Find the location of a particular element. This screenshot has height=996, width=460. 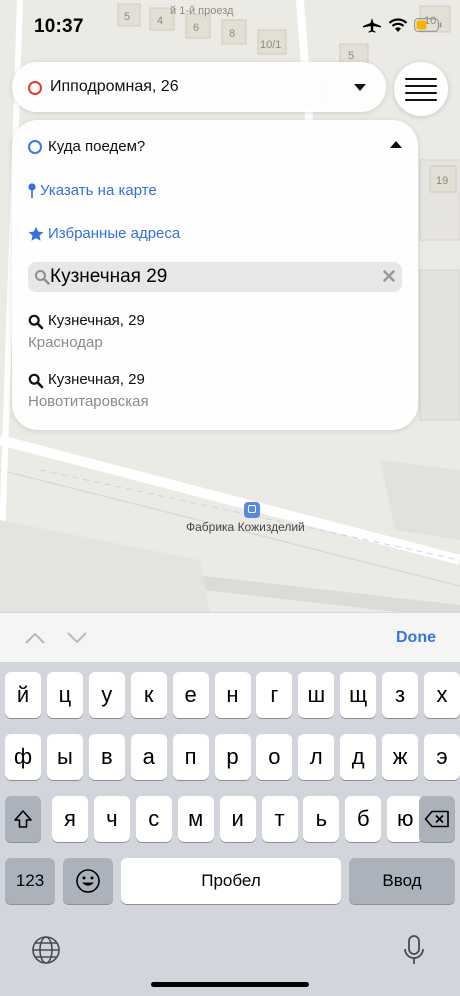

keyboard-accessory-bar: Done is located at coordinates (230, 637).